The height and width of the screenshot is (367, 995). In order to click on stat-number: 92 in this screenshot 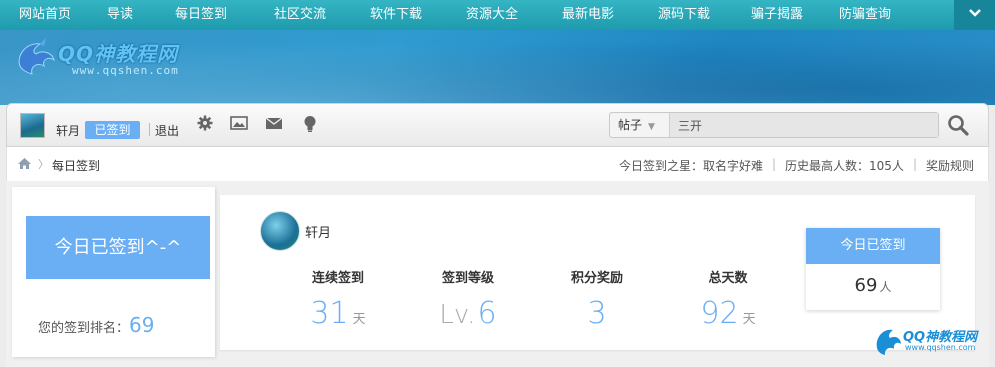, I will do `click(719, 313)`.